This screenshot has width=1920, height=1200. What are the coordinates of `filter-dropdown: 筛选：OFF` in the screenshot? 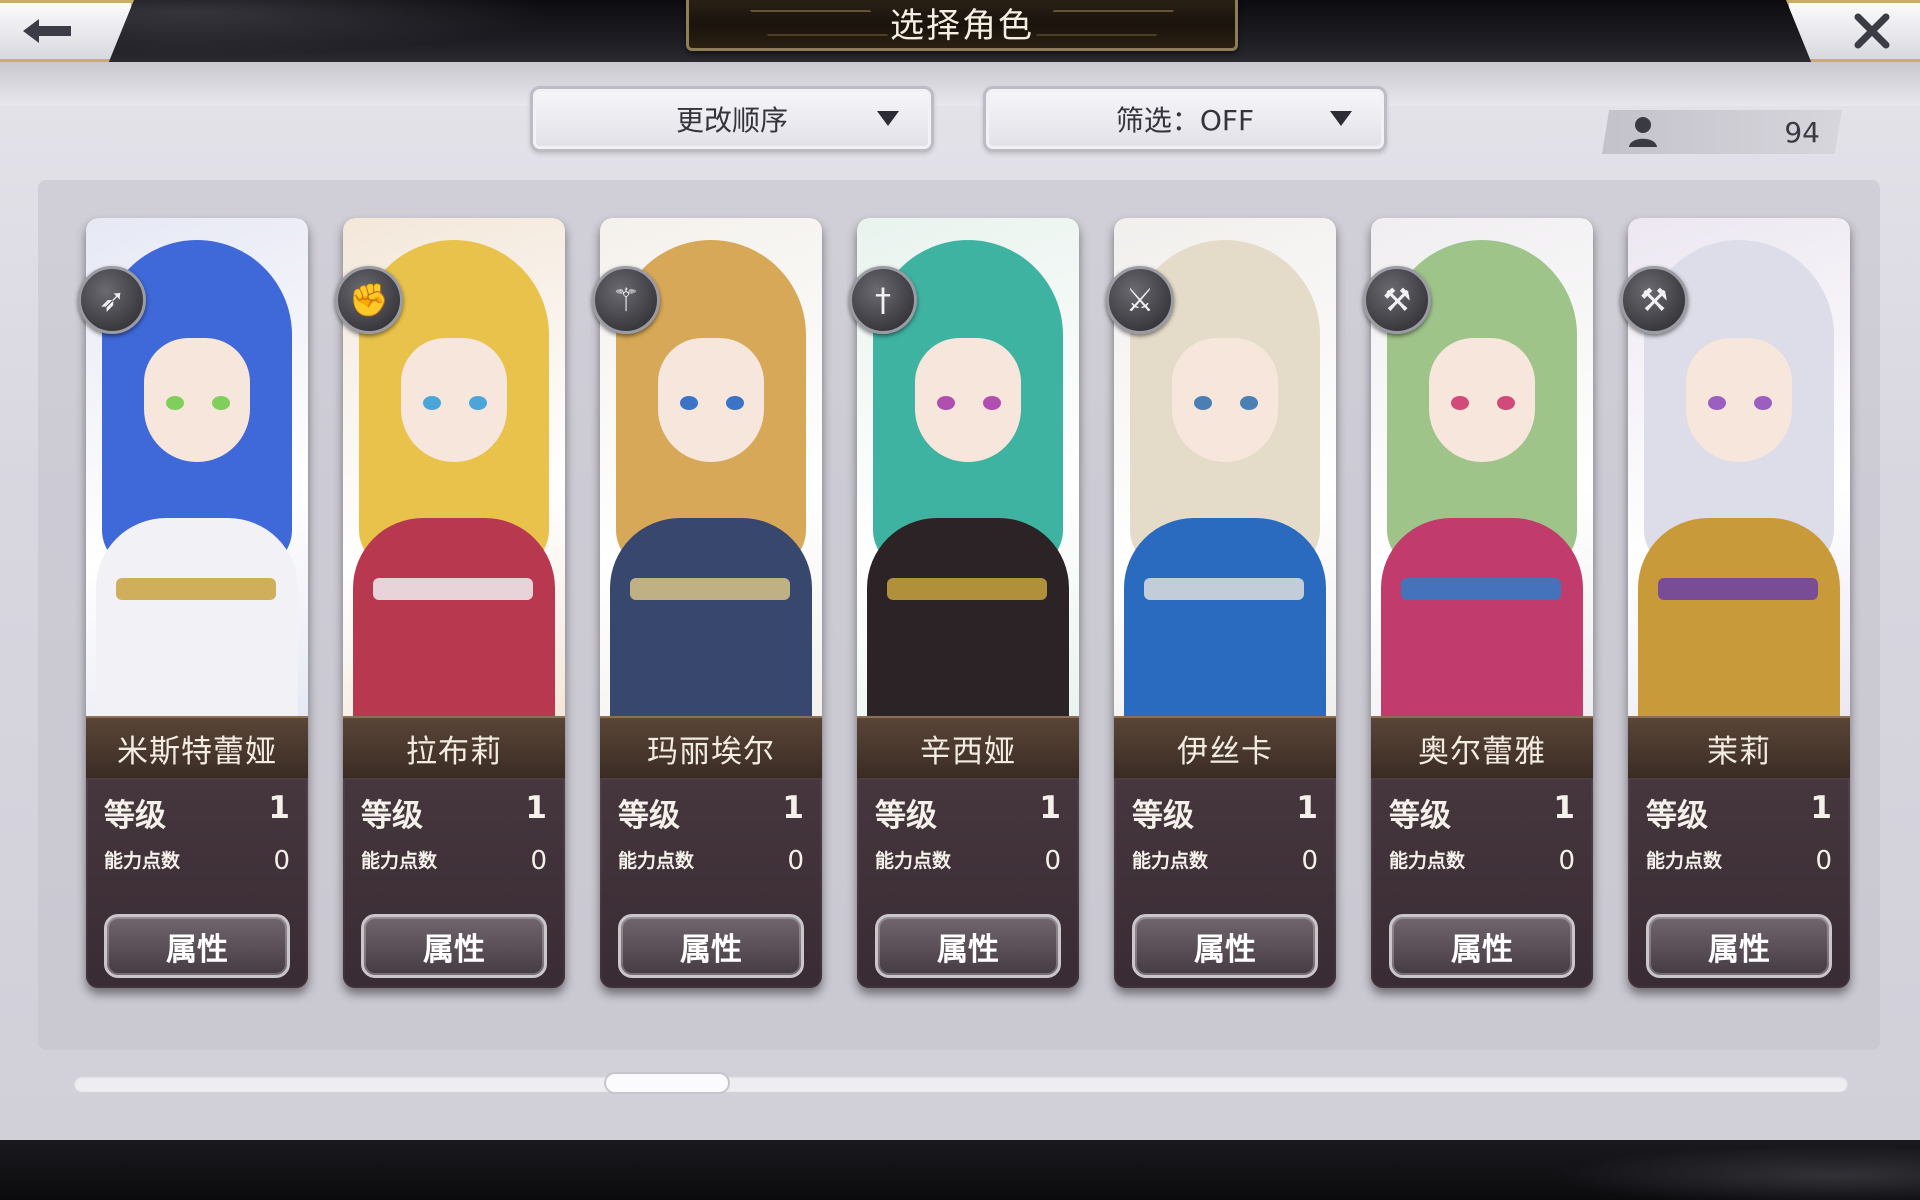 It's located at (1185, 119).